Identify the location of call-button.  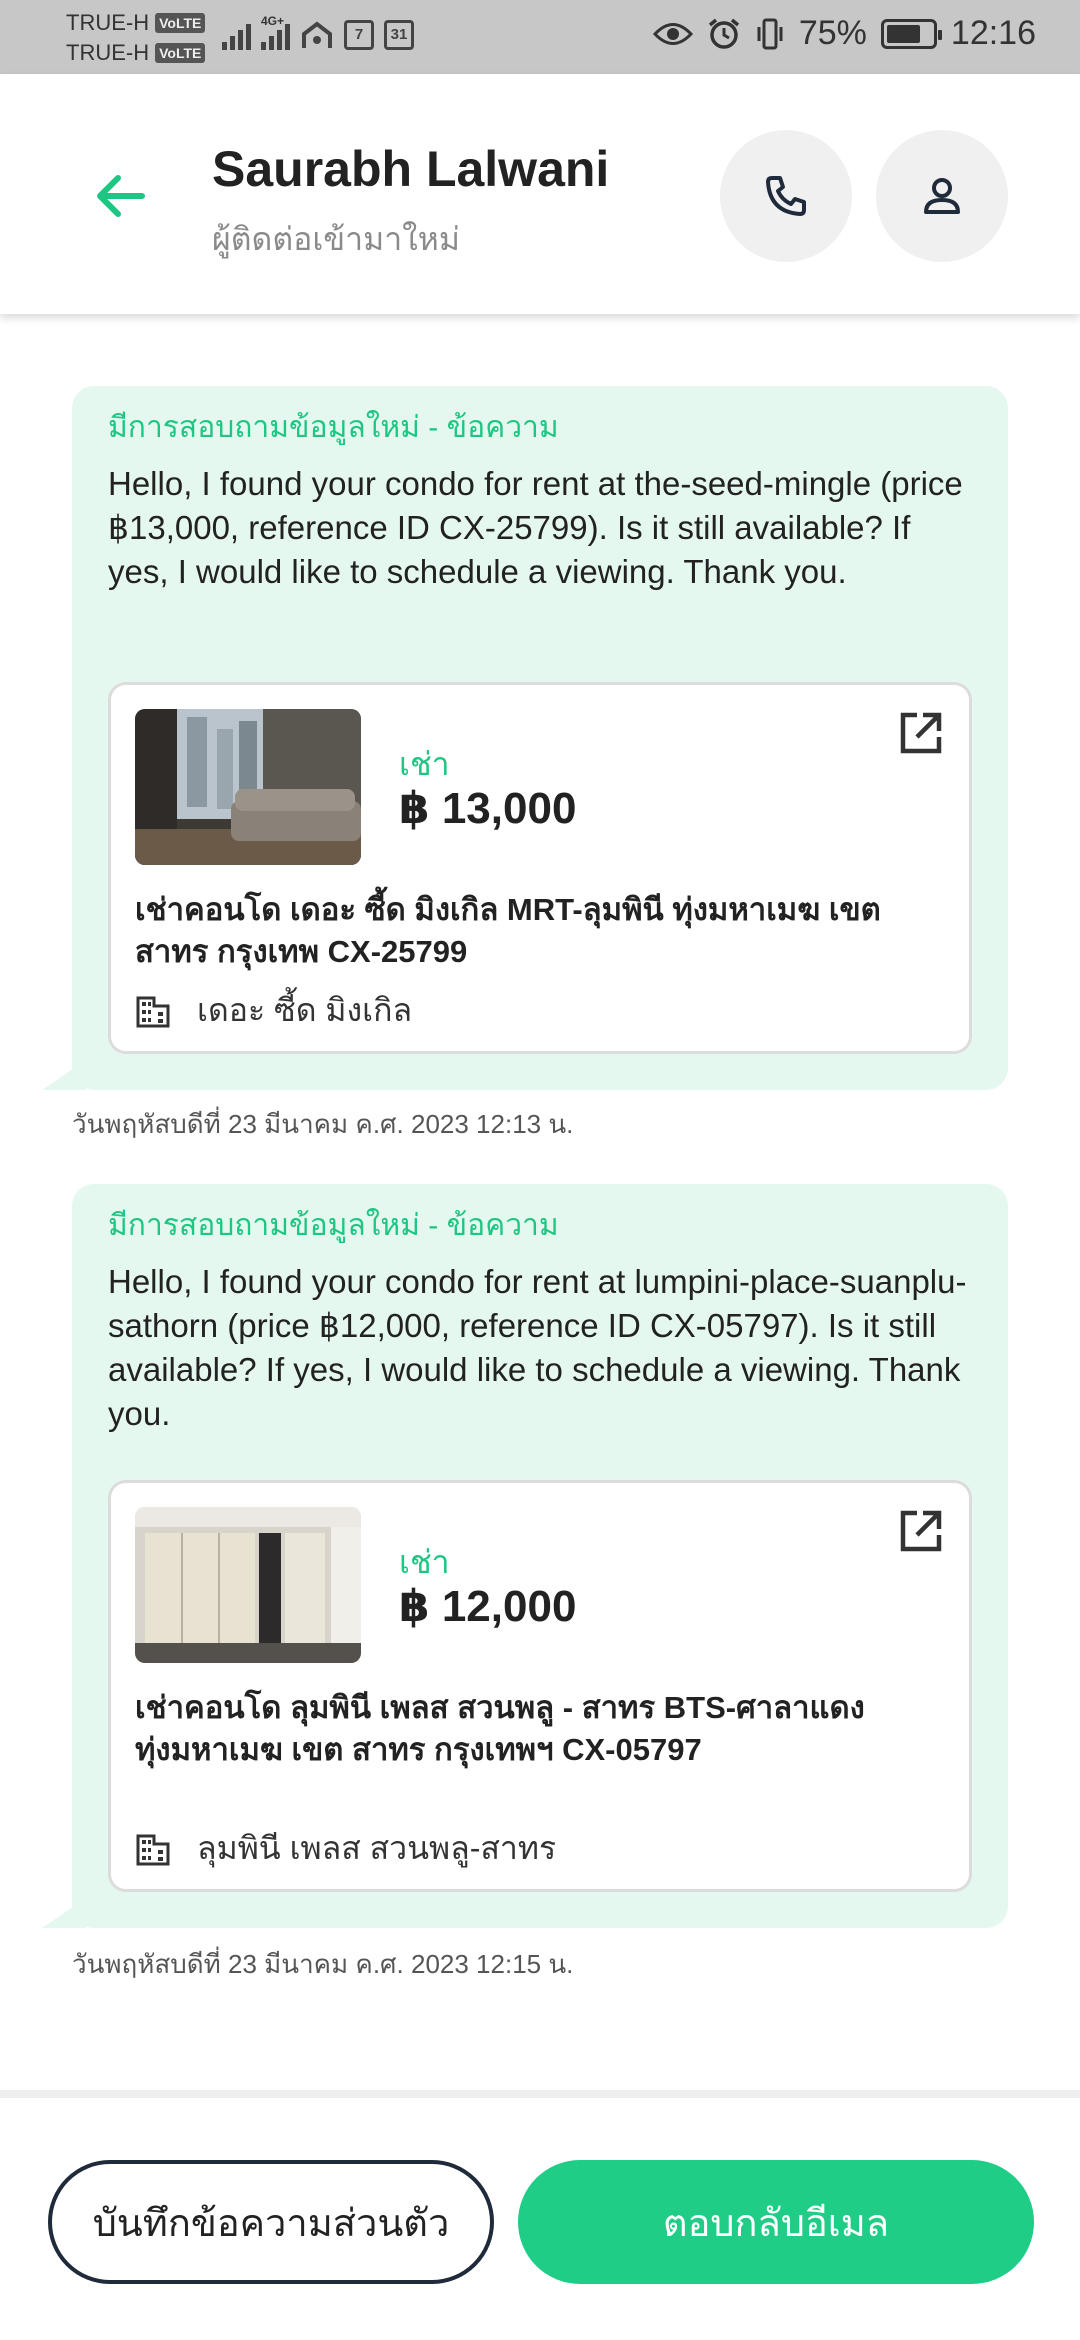
(786, 196).